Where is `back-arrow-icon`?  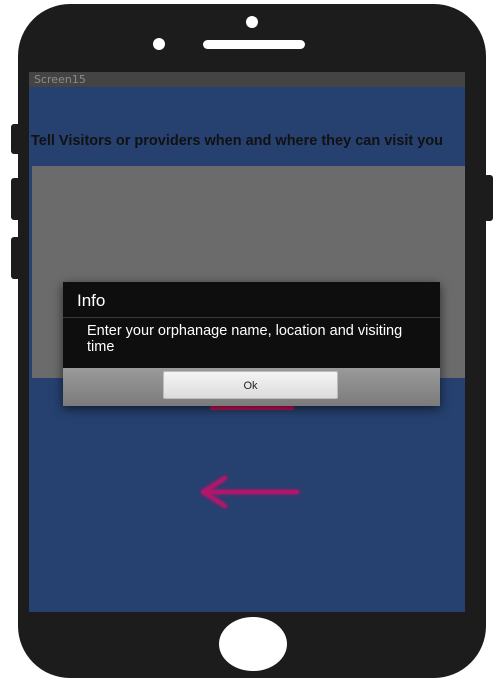
back-arrow-icon is located at coordinates (252, 492).